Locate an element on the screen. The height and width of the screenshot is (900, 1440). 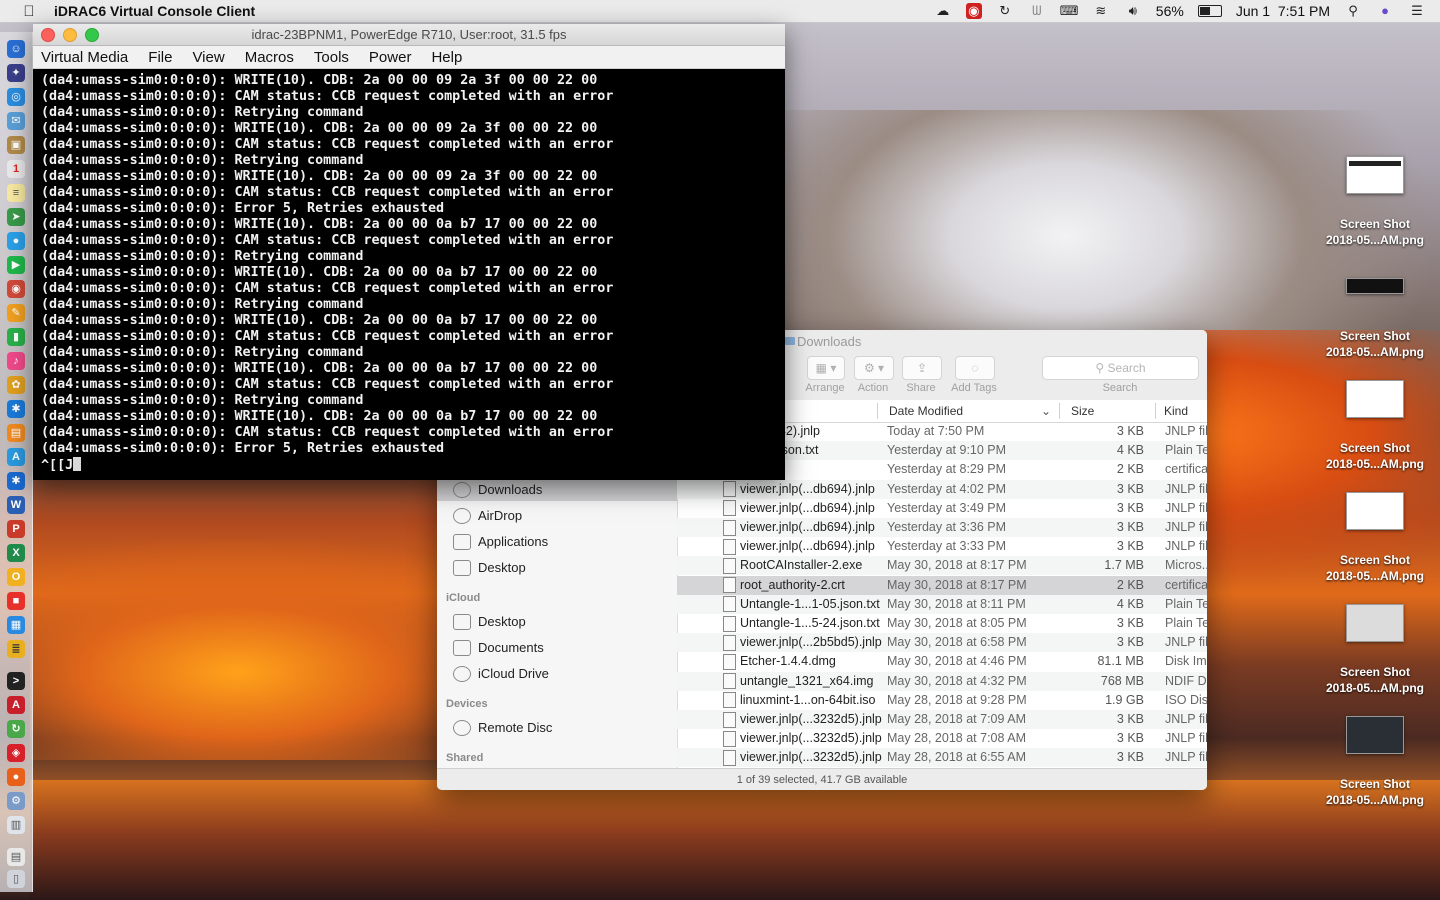
action-button: ⚙ ▾ is located at coordinates (874, 368).